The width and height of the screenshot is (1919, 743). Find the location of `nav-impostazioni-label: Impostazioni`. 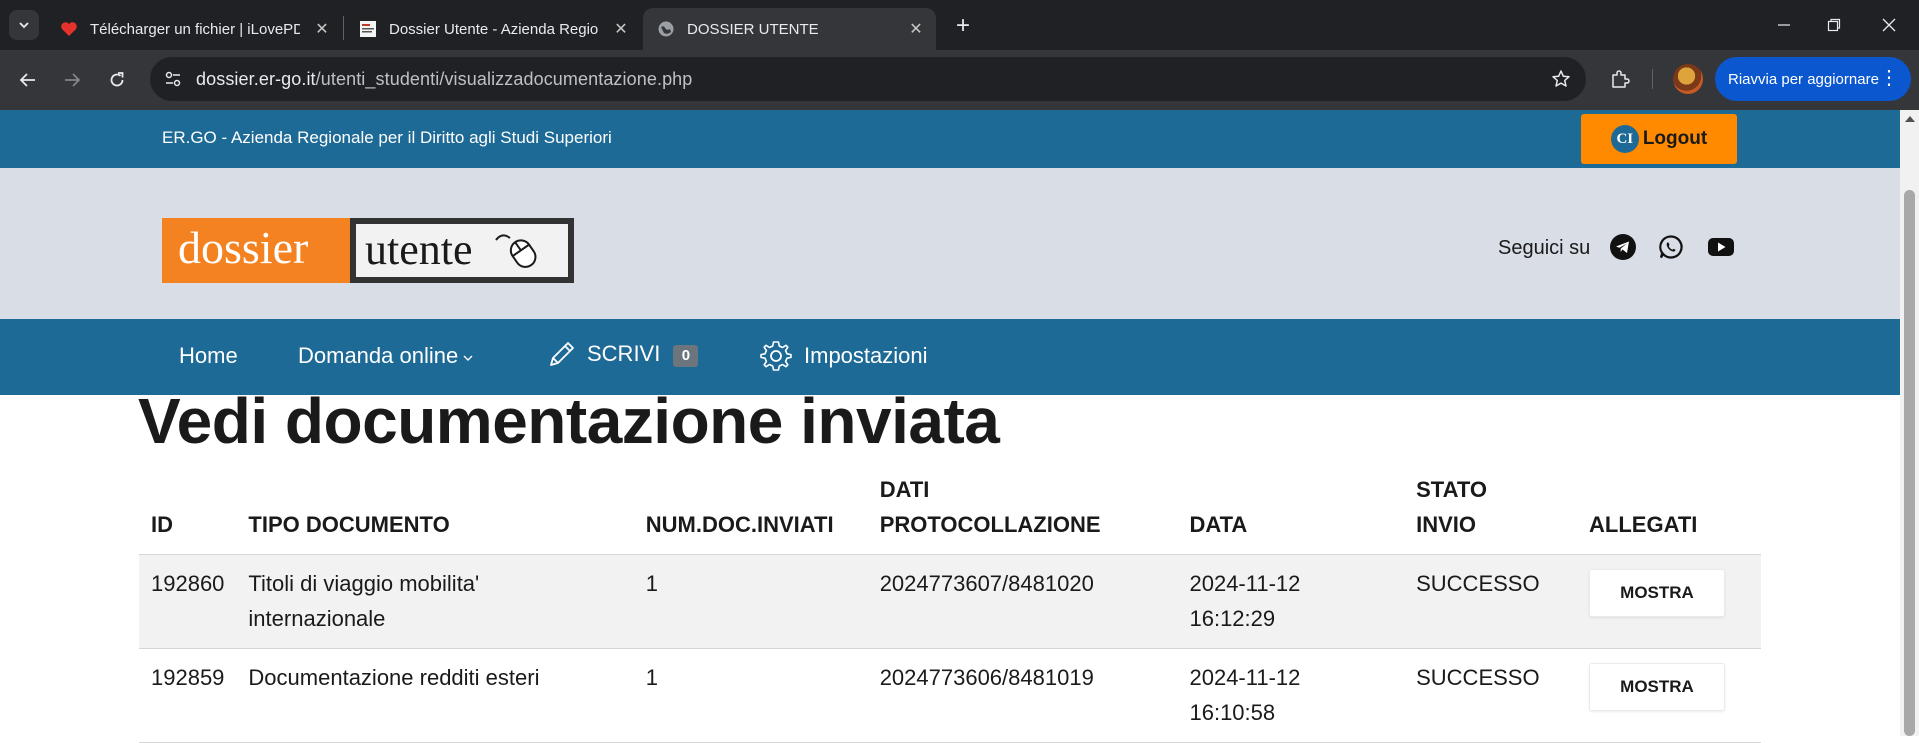

nav-impostazioni-label: Impostazioni is located at coordinates (866, 355).